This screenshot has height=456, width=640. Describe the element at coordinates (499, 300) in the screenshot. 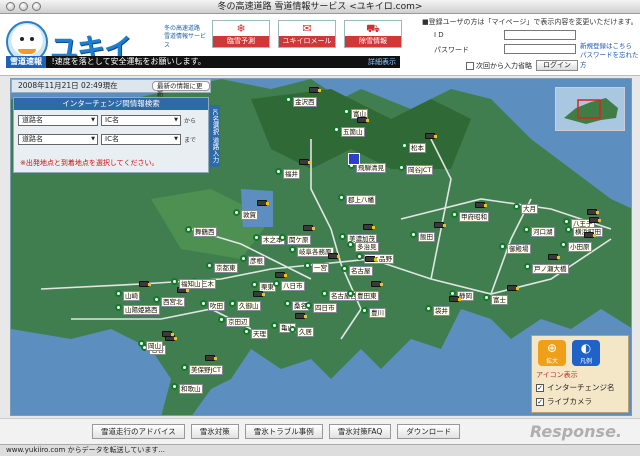

I see `interchange-label: 富士` at that location.